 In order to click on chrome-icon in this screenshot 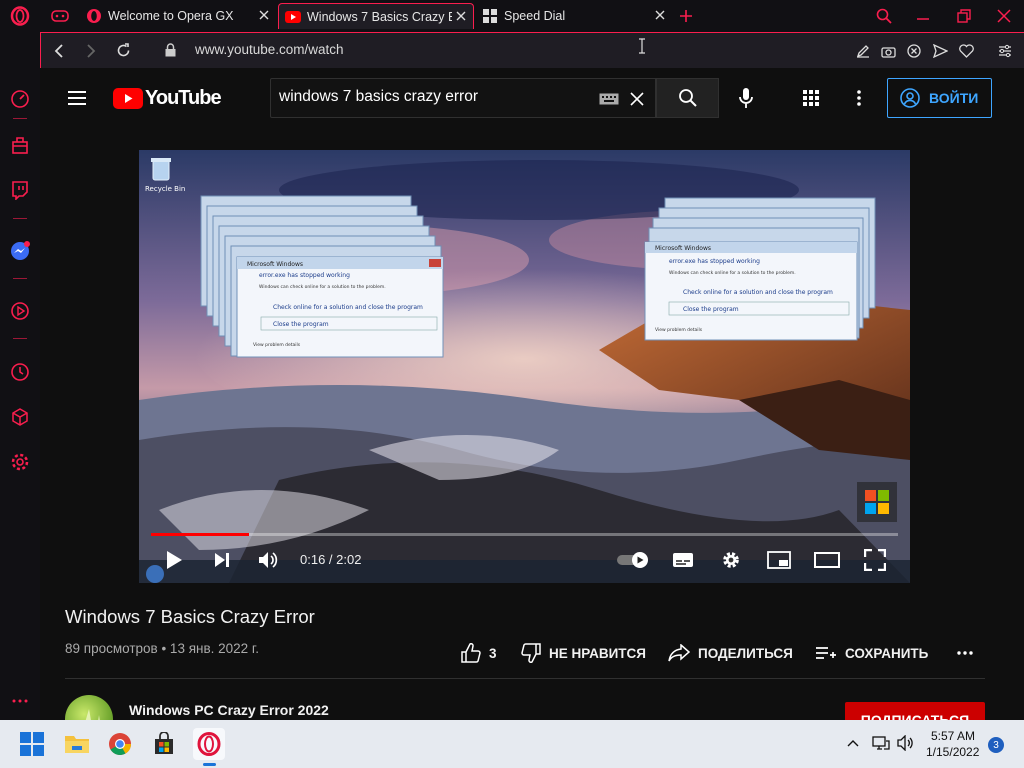, I will do `click(120, 744)`.